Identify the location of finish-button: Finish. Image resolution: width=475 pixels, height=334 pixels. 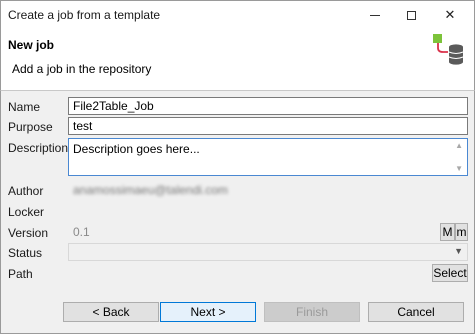
(312, 312).